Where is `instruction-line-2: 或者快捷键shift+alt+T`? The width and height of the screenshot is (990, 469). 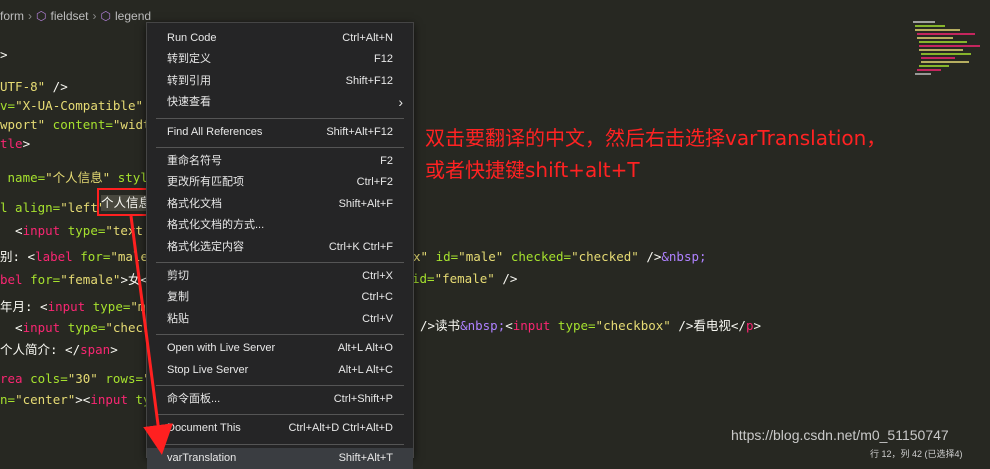
instruction-line-2: 或者快捷键shift+alt+T is located at coordinates (532, 170).